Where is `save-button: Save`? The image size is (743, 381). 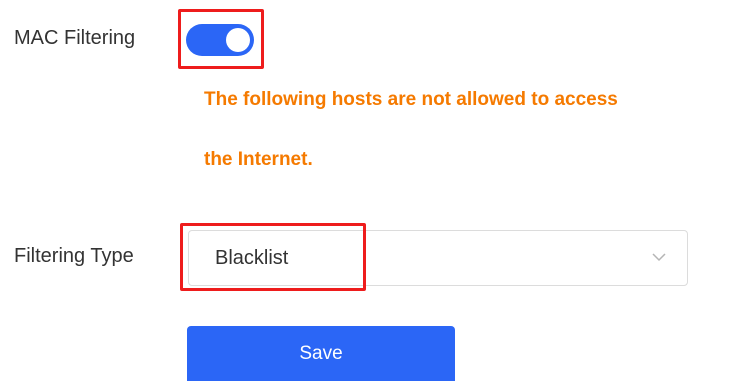
save-button: Save is located at coordinates (321, 353).